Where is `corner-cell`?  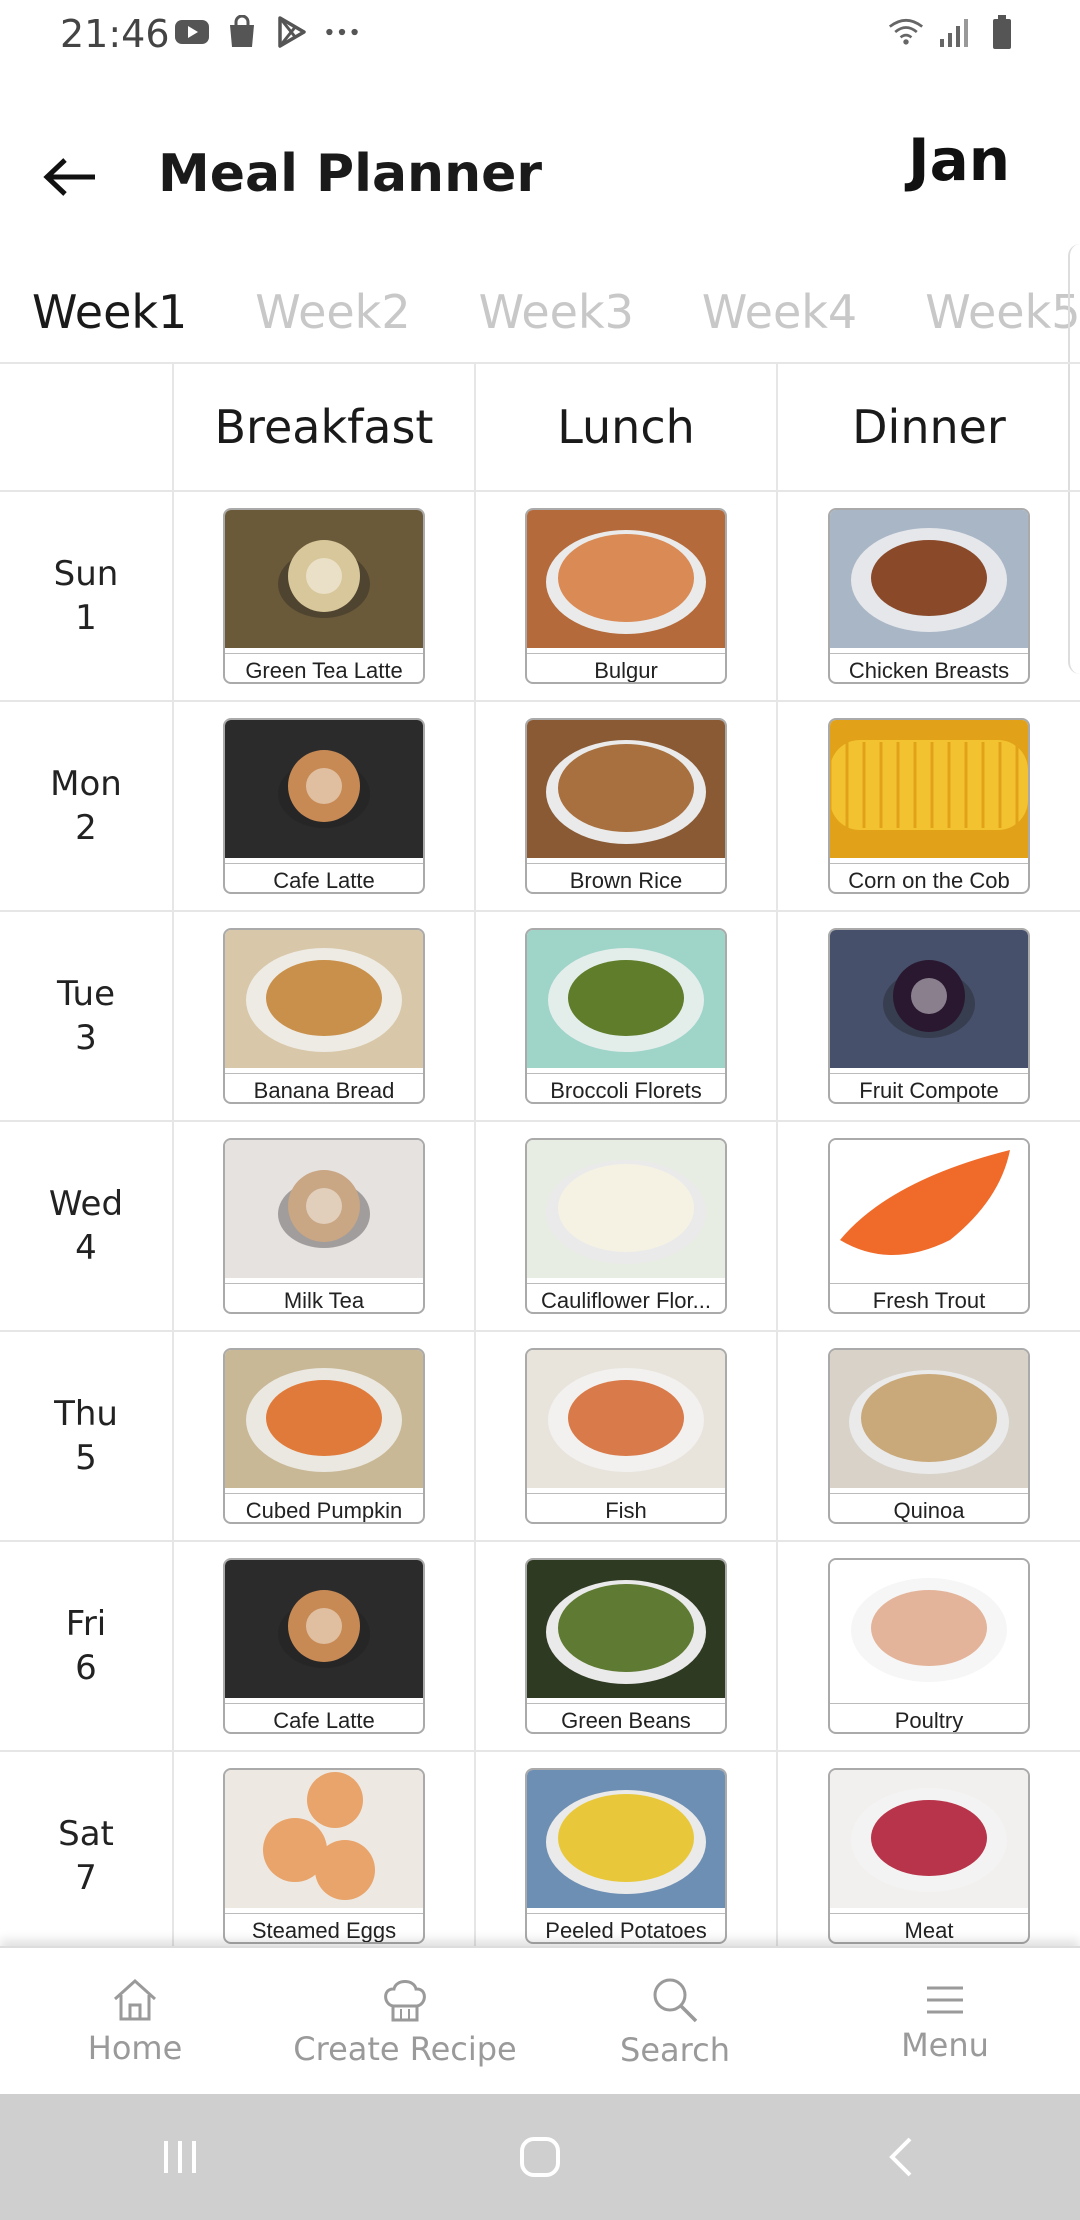
corner-cell is located at coordinates (87, 427).